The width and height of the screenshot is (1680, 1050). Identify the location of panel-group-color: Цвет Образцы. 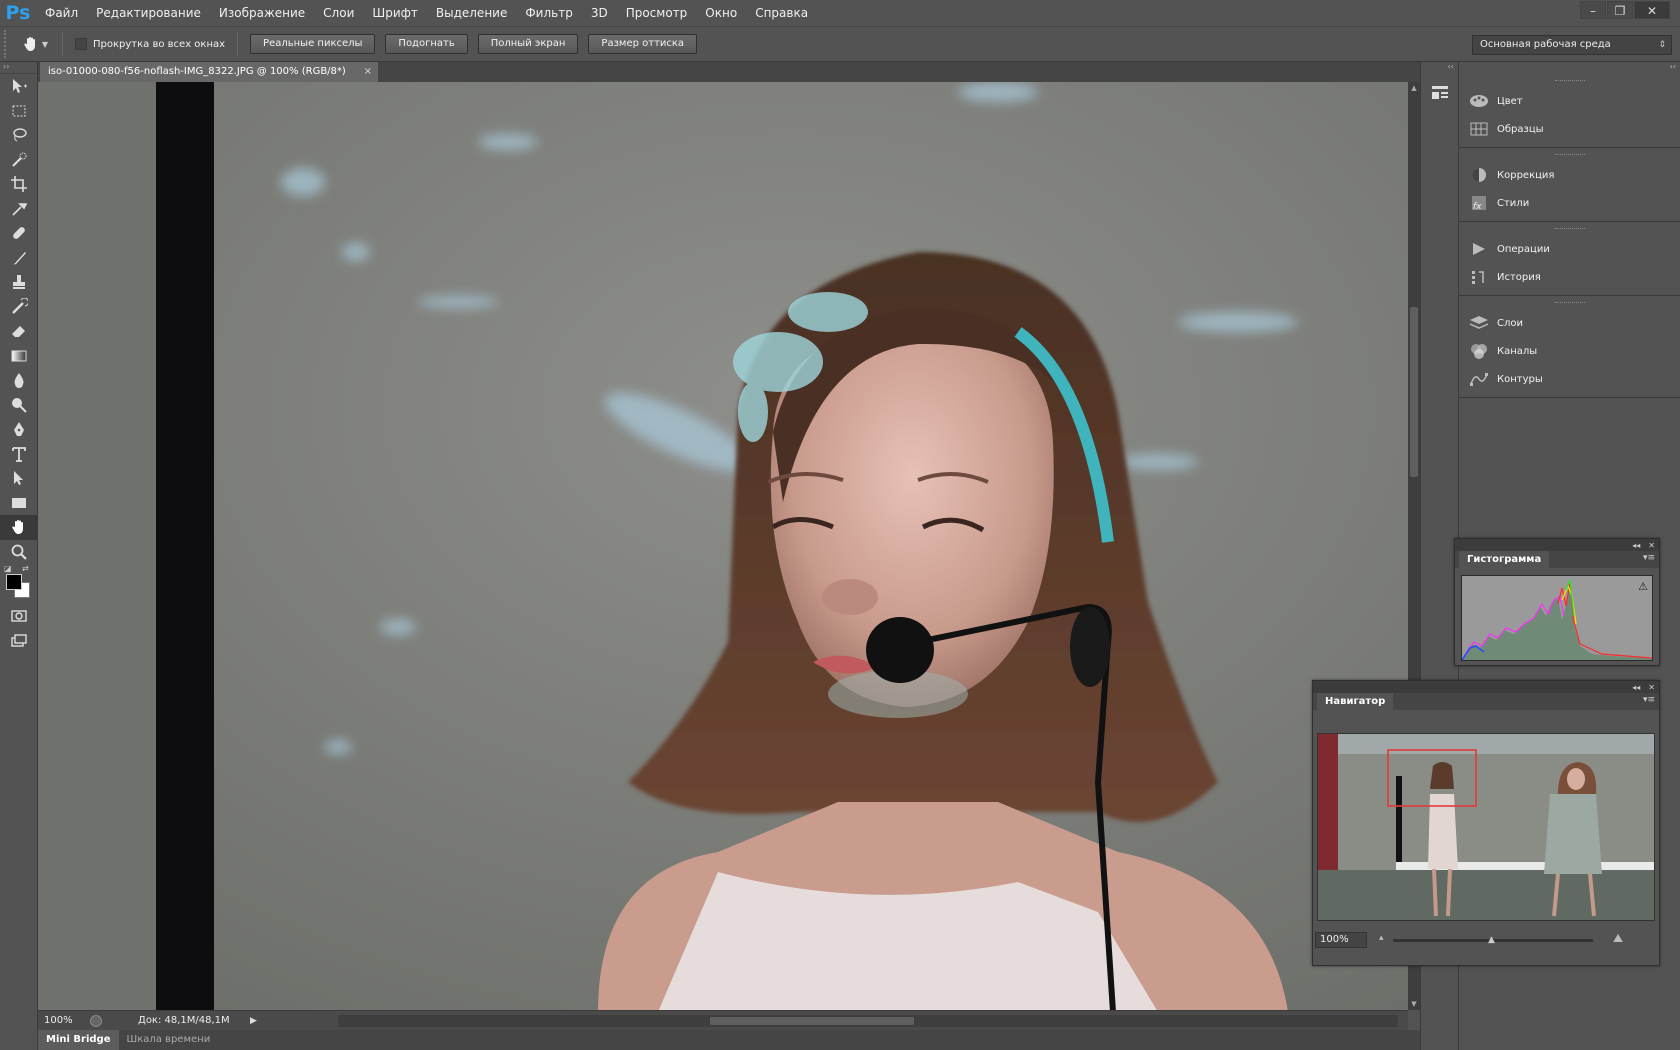
(1569, 111).